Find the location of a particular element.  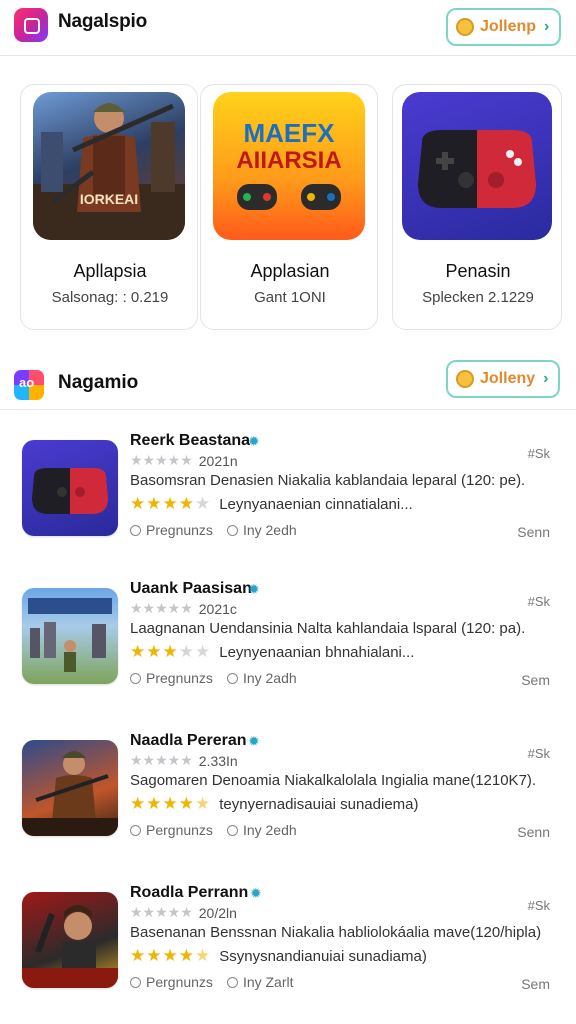

item-subline: ★★★★★ 2021n is located at coordinates (184, 460).